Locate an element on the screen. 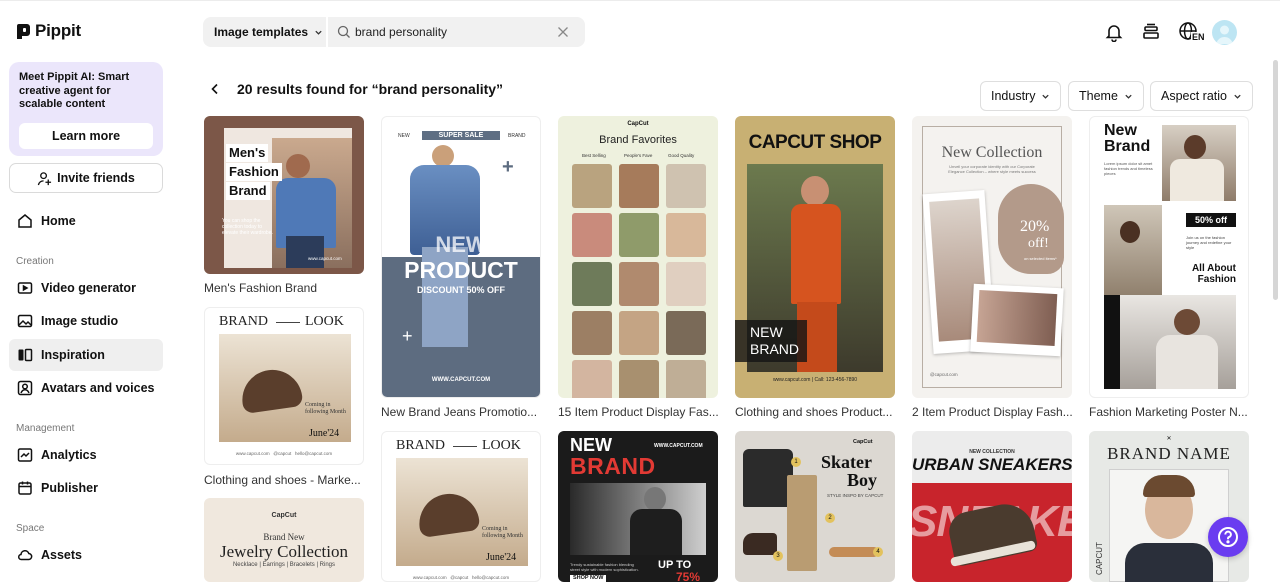 Image resolution: width=1280 pixels, height=582 pixels. video-generator-icon is located at coordinates (25, 288).